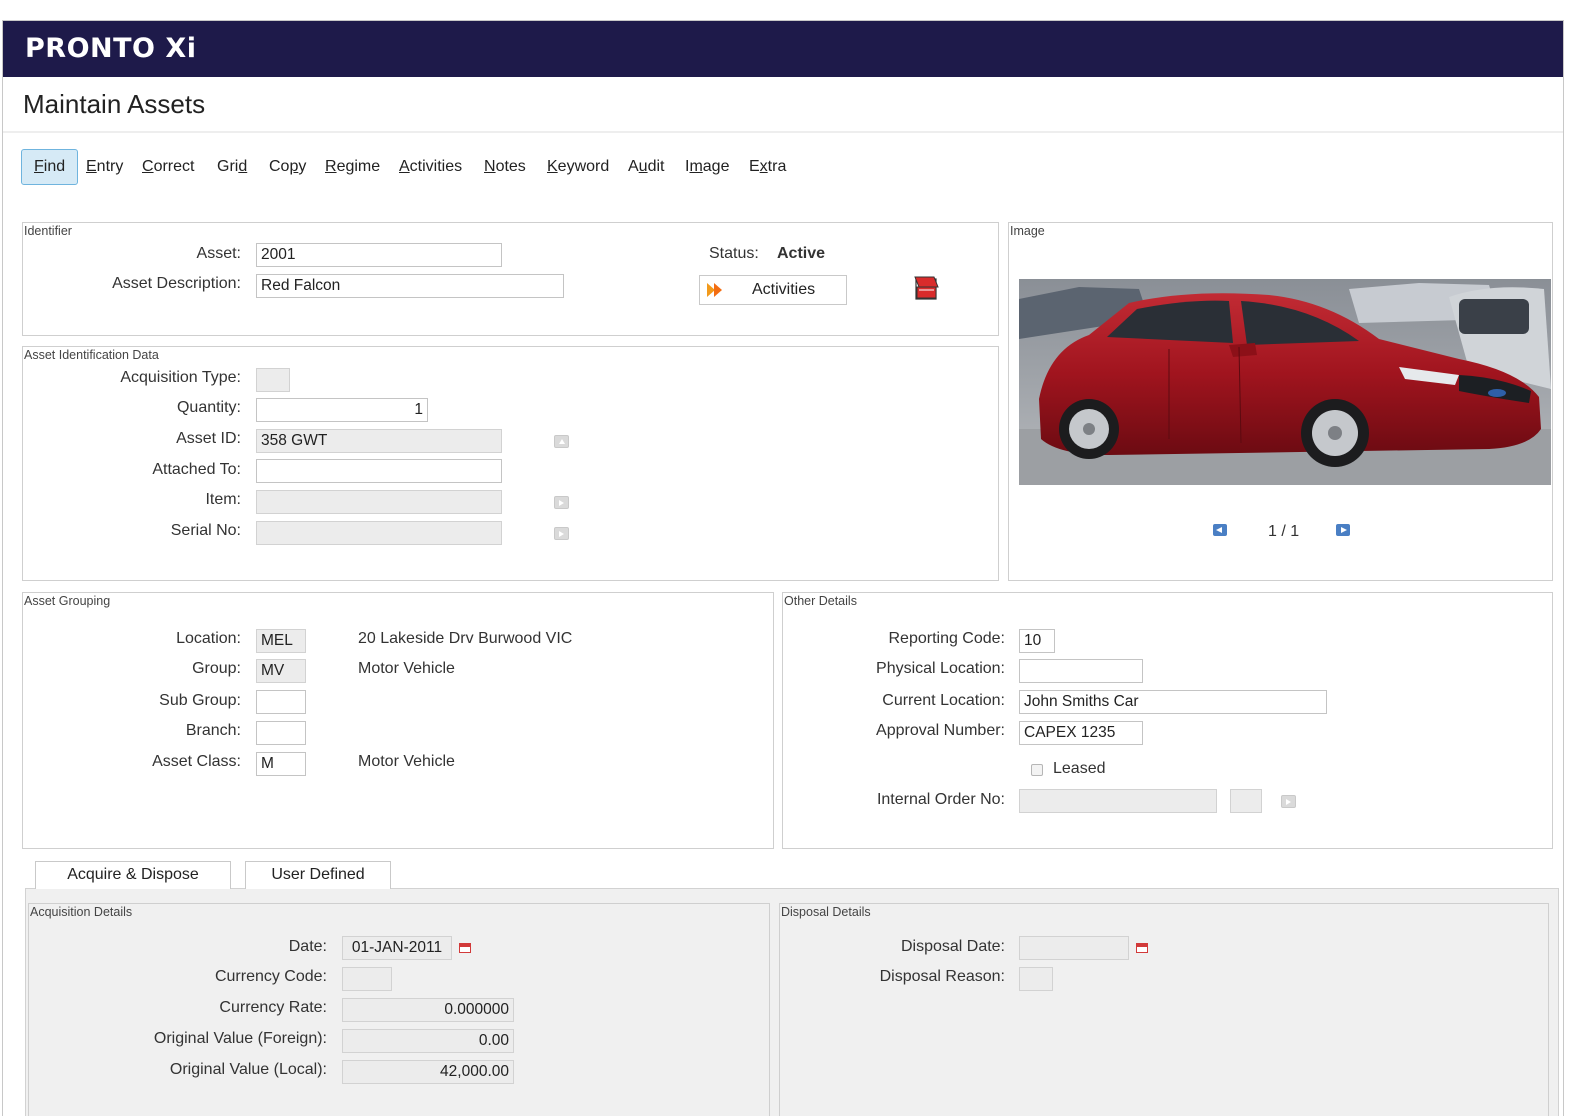 Image resolution: width=1588 pixels, height=1116 pixels. Describe the element at coordinates (1036, 979) in the screenshot. I see `disposal-reason-input` at that location.